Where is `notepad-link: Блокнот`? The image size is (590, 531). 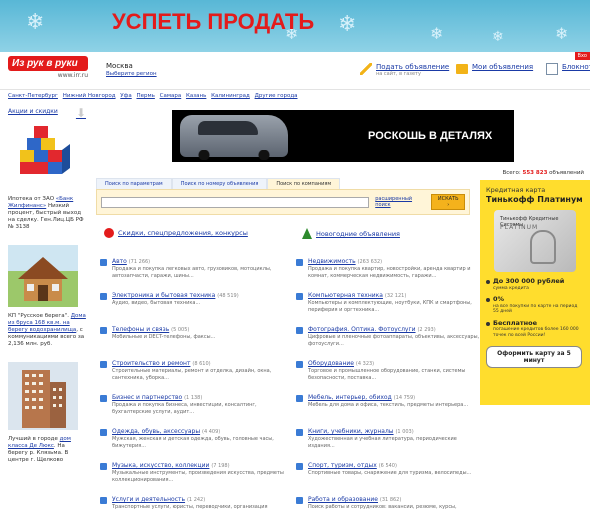 notepad-link: Блокнот is located at coordinates (568, 69).